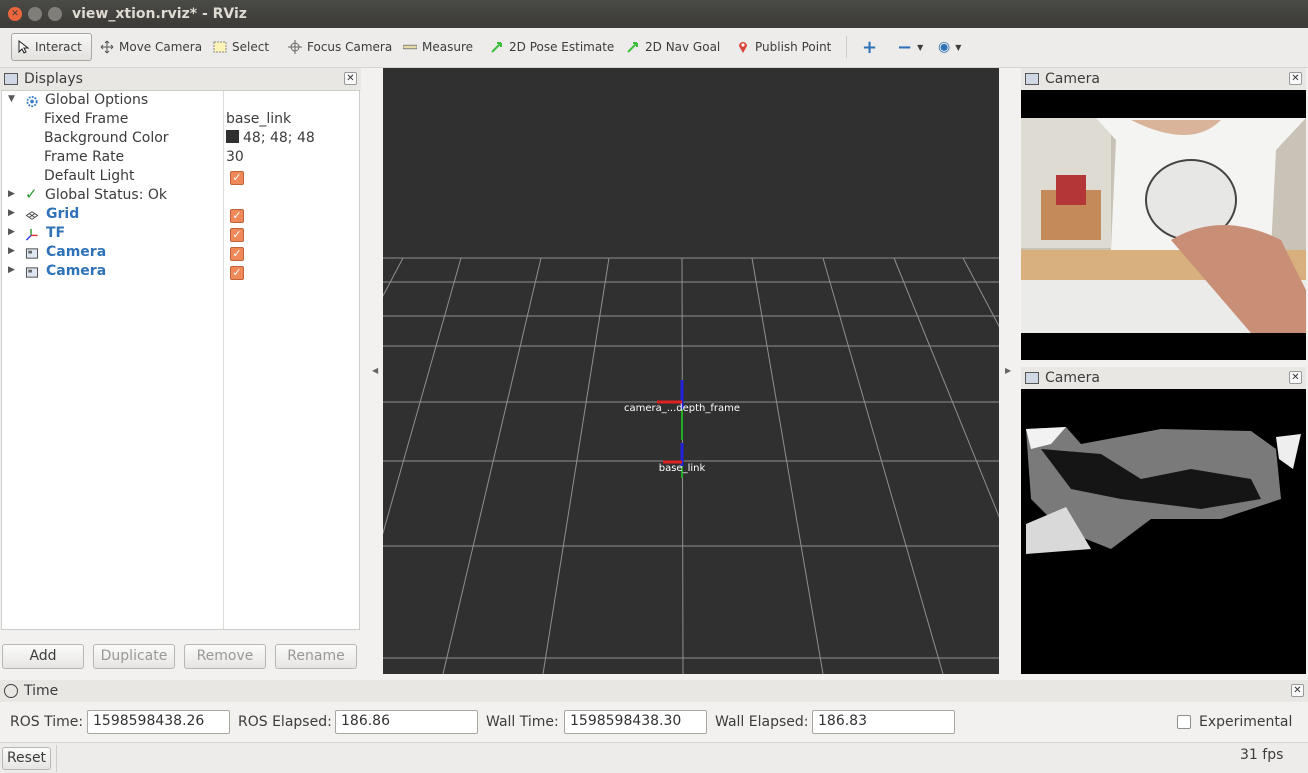 Image resolution: width=1308 pixels, height=773 pixels. Describe the element at coordinates (58, 47) in the screenshot. I see `interact-tool-label: Interact` at that location.